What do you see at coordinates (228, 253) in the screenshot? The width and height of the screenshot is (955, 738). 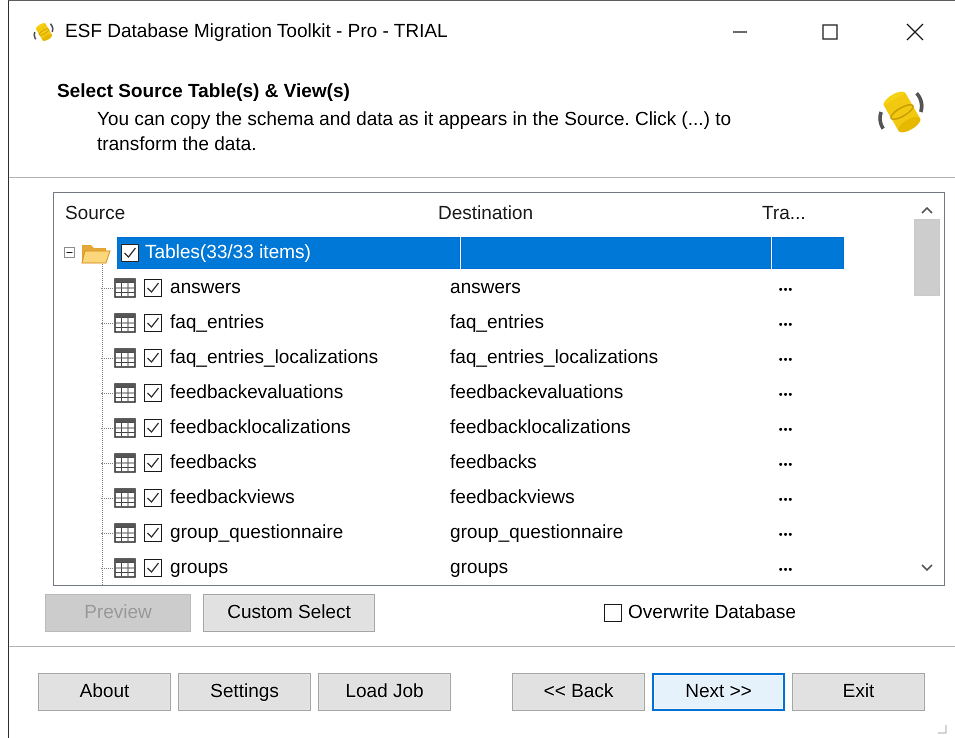 I see `tables-folder-label: Tables(33/33 items)` at bounding box center [228, 253].